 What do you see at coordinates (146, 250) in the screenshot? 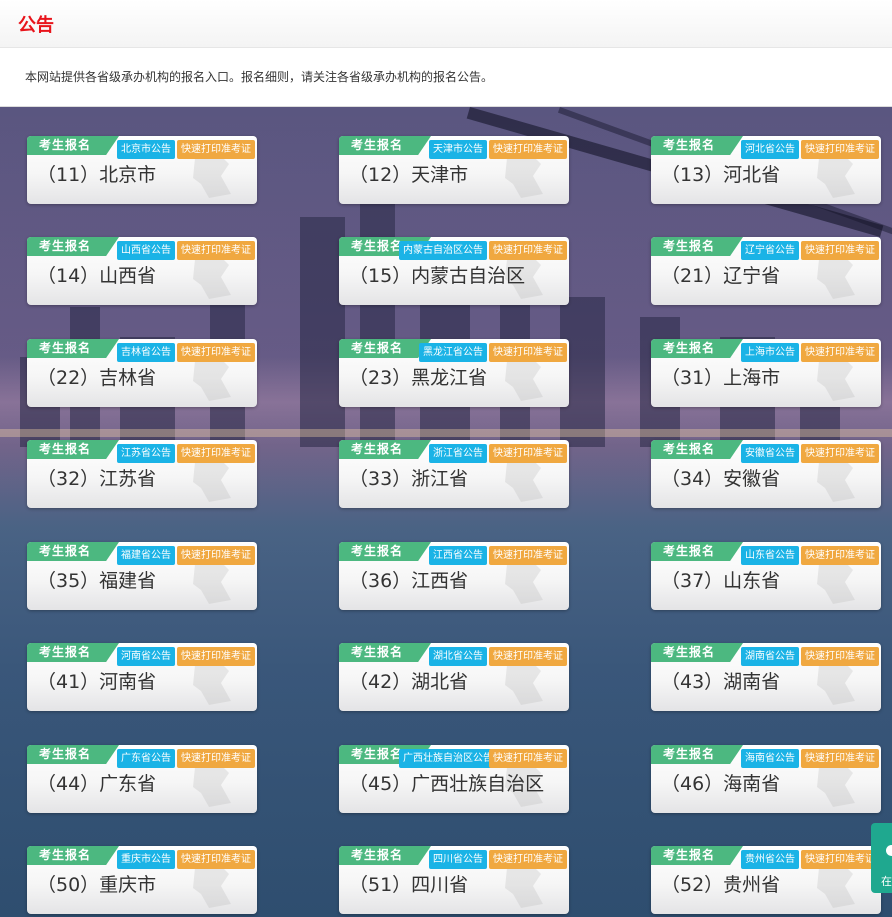
I see `province-notice-tag: 山西省公告` at bounding box center [146, 250].